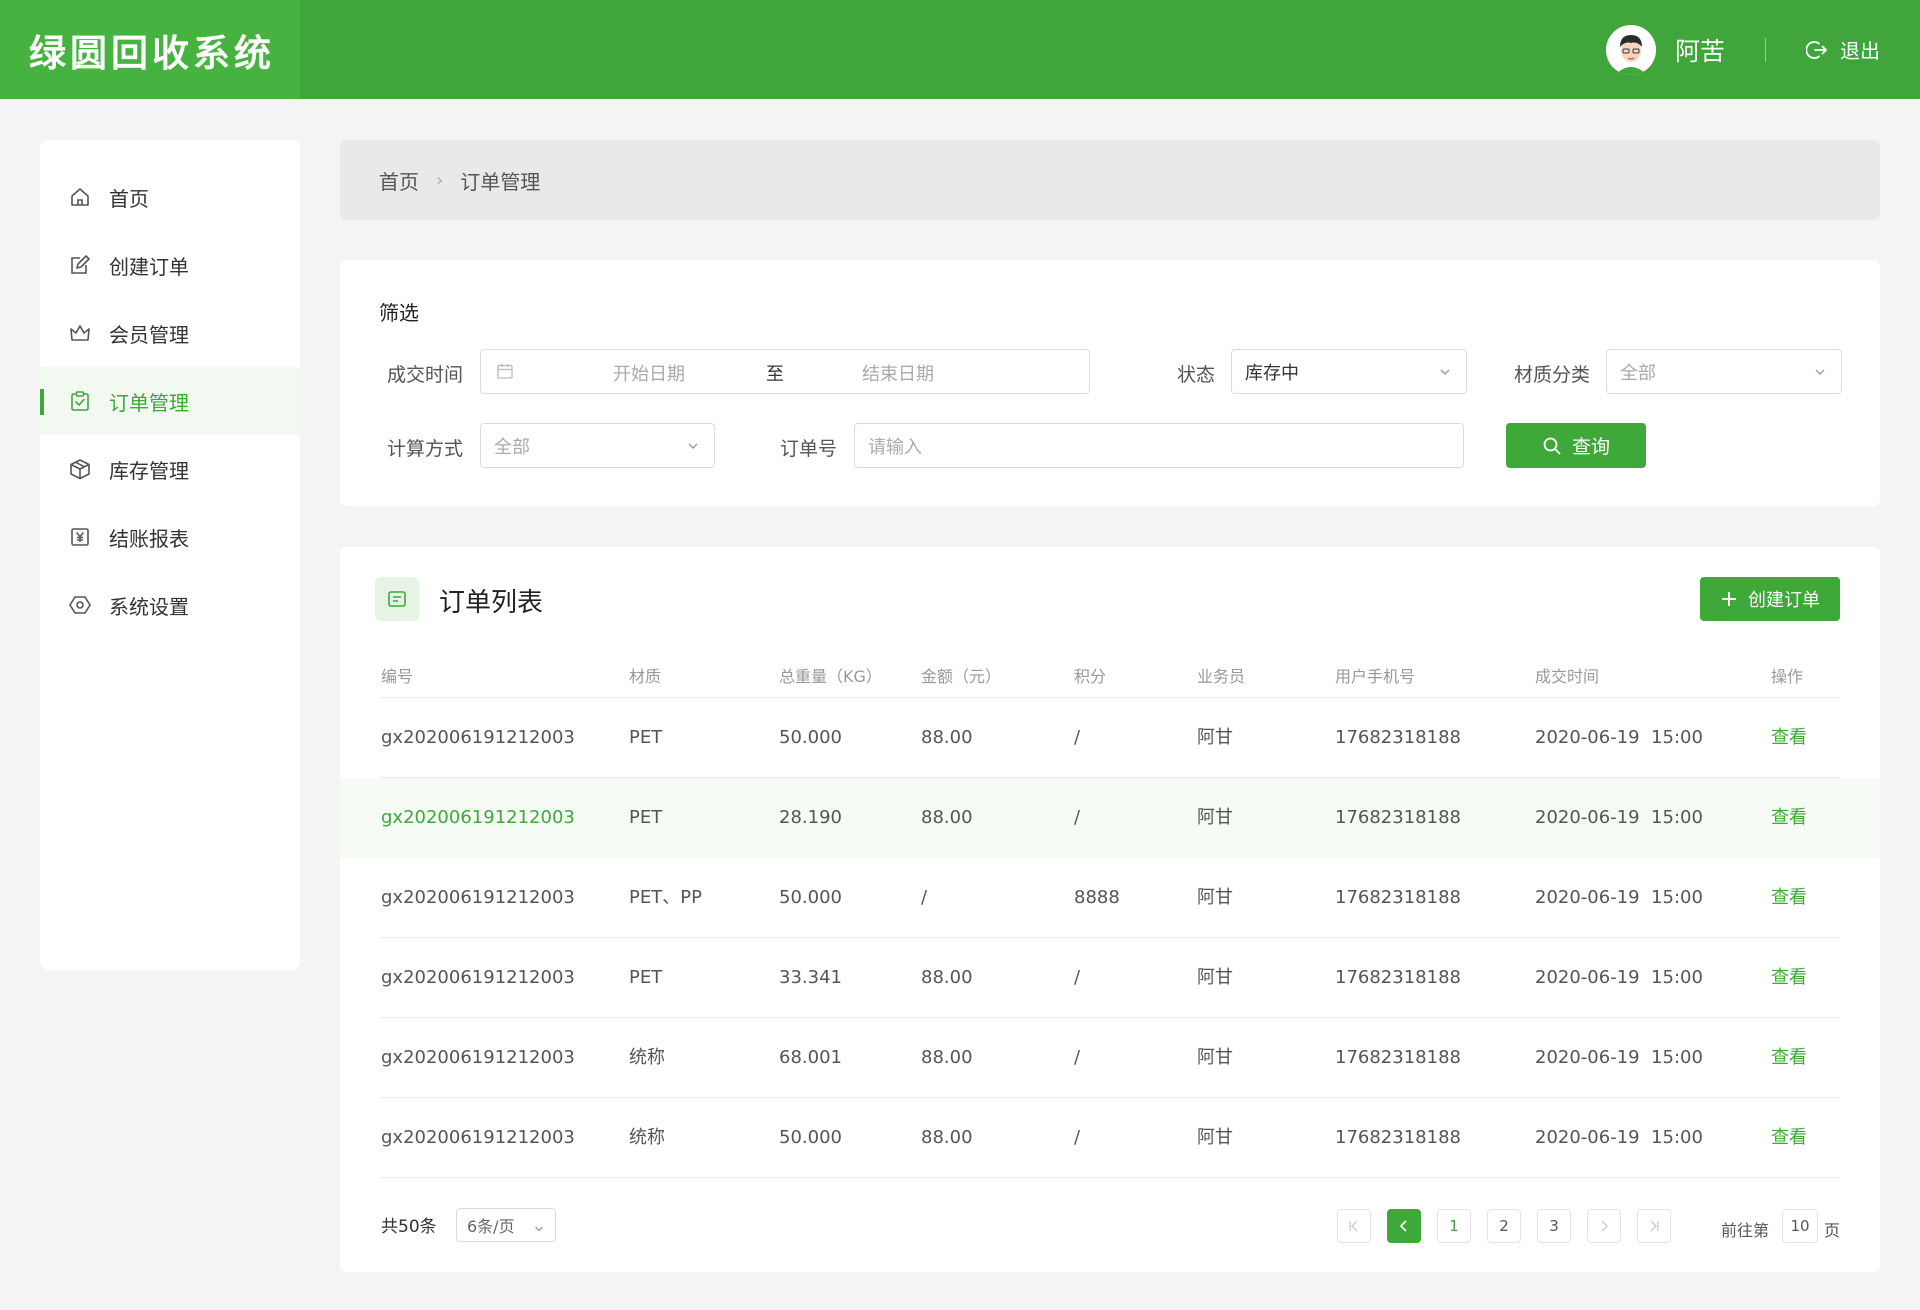 The height and width of the screenshot is (1310, 1920). I want to click on logout-label: 退出, so click(1860, 51).